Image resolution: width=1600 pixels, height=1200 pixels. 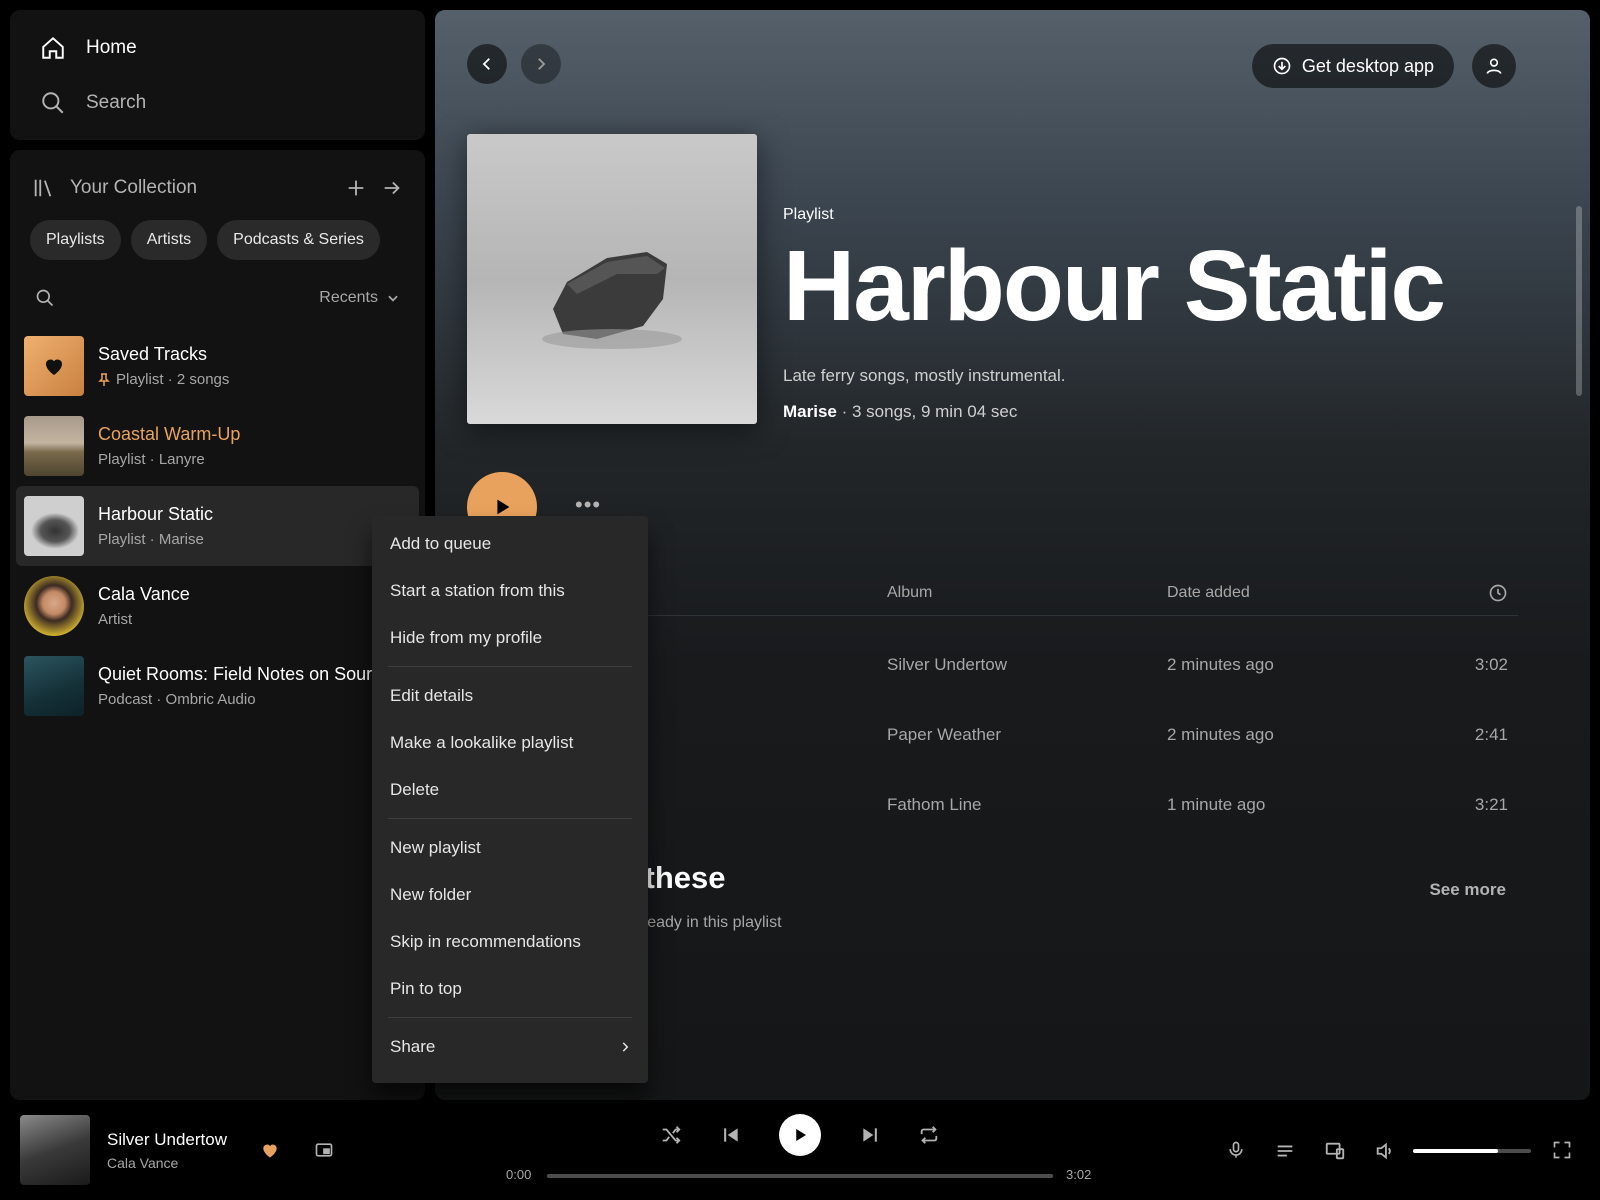 I want to click on menu-item-lookalike-playlist: Make a lookalike playlist, so click(x=510, y=742).